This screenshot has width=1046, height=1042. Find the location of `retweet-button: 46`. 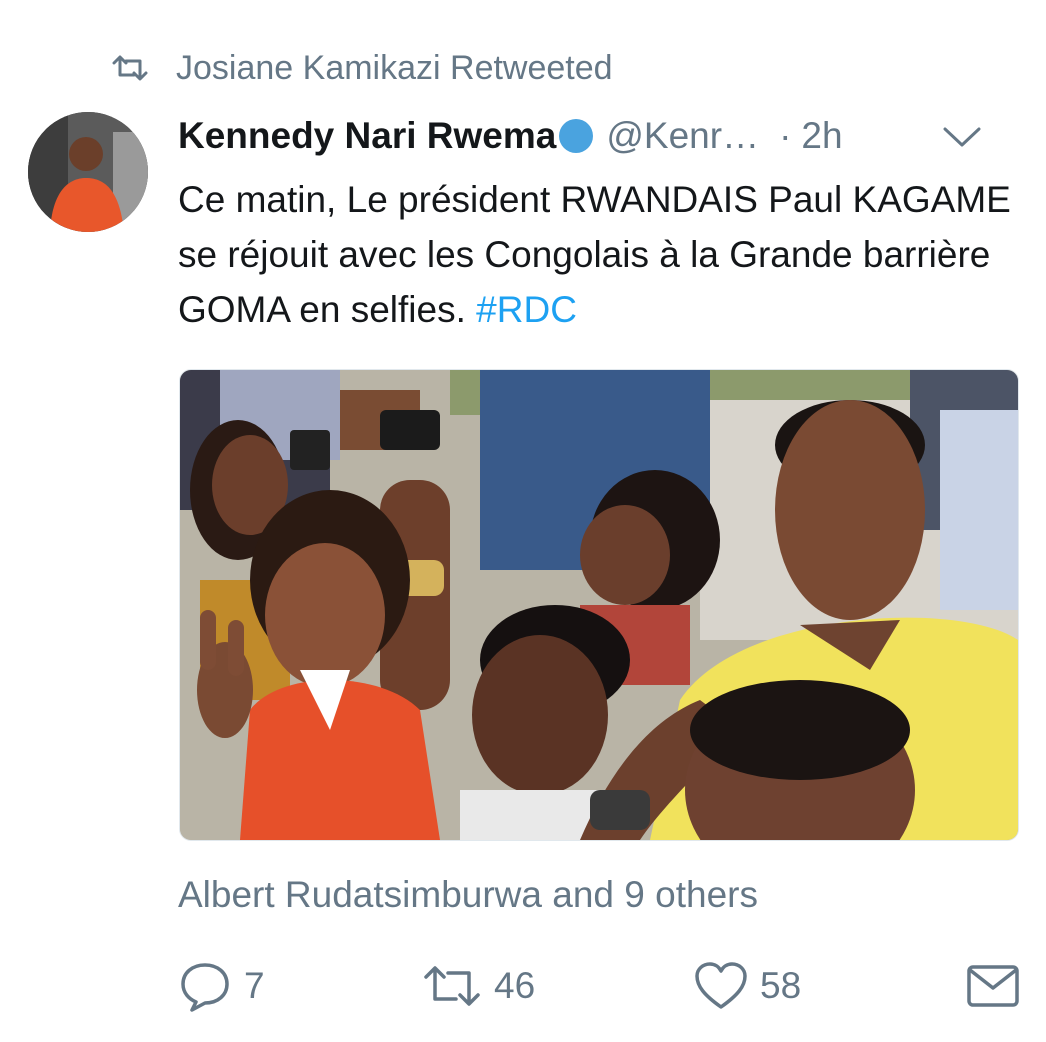

retweet-button: 46 is located at coordinates (478, 986).